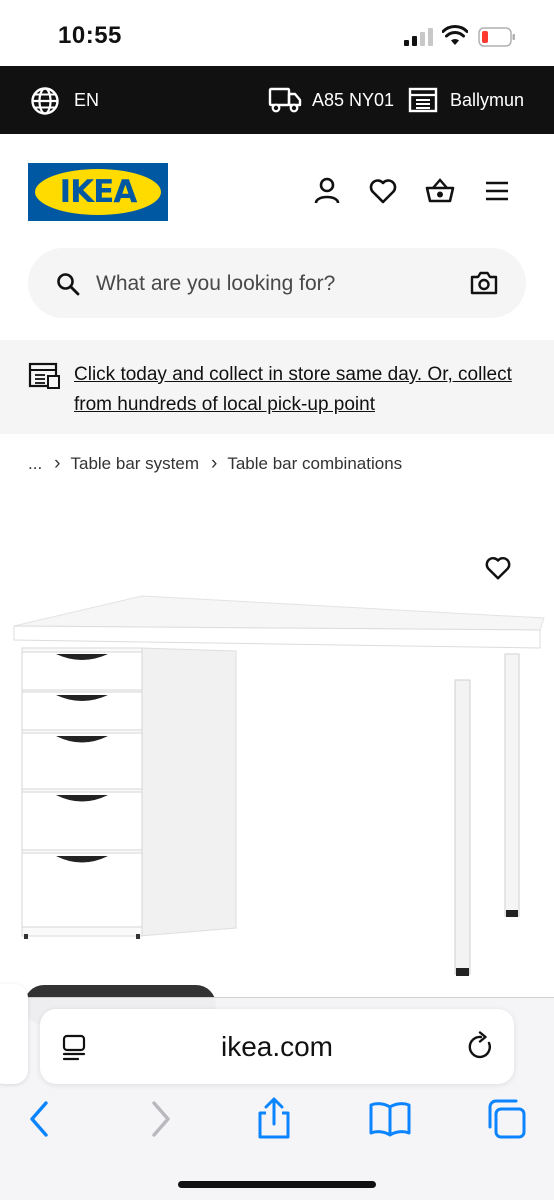 This screenshot has height=1200, width=554. What do you see at coordinates (44, 375) in the screenshot?
I see `store-pickup-icon` at bounding box center [44, 375].